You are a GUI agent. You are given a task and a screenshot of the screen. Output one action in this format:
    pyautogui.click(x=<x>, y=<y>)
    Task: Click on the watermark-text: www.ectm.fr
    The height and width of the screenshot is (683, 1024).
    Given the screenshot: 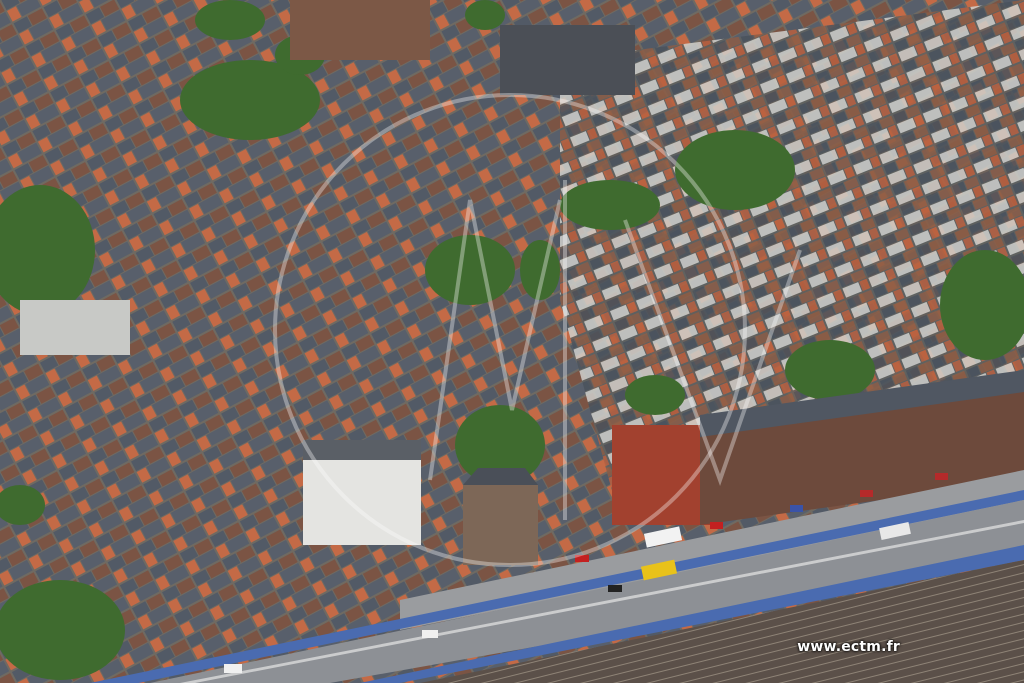 What is the action you would take?
    pyautogui.click(x=848, y=647)
    